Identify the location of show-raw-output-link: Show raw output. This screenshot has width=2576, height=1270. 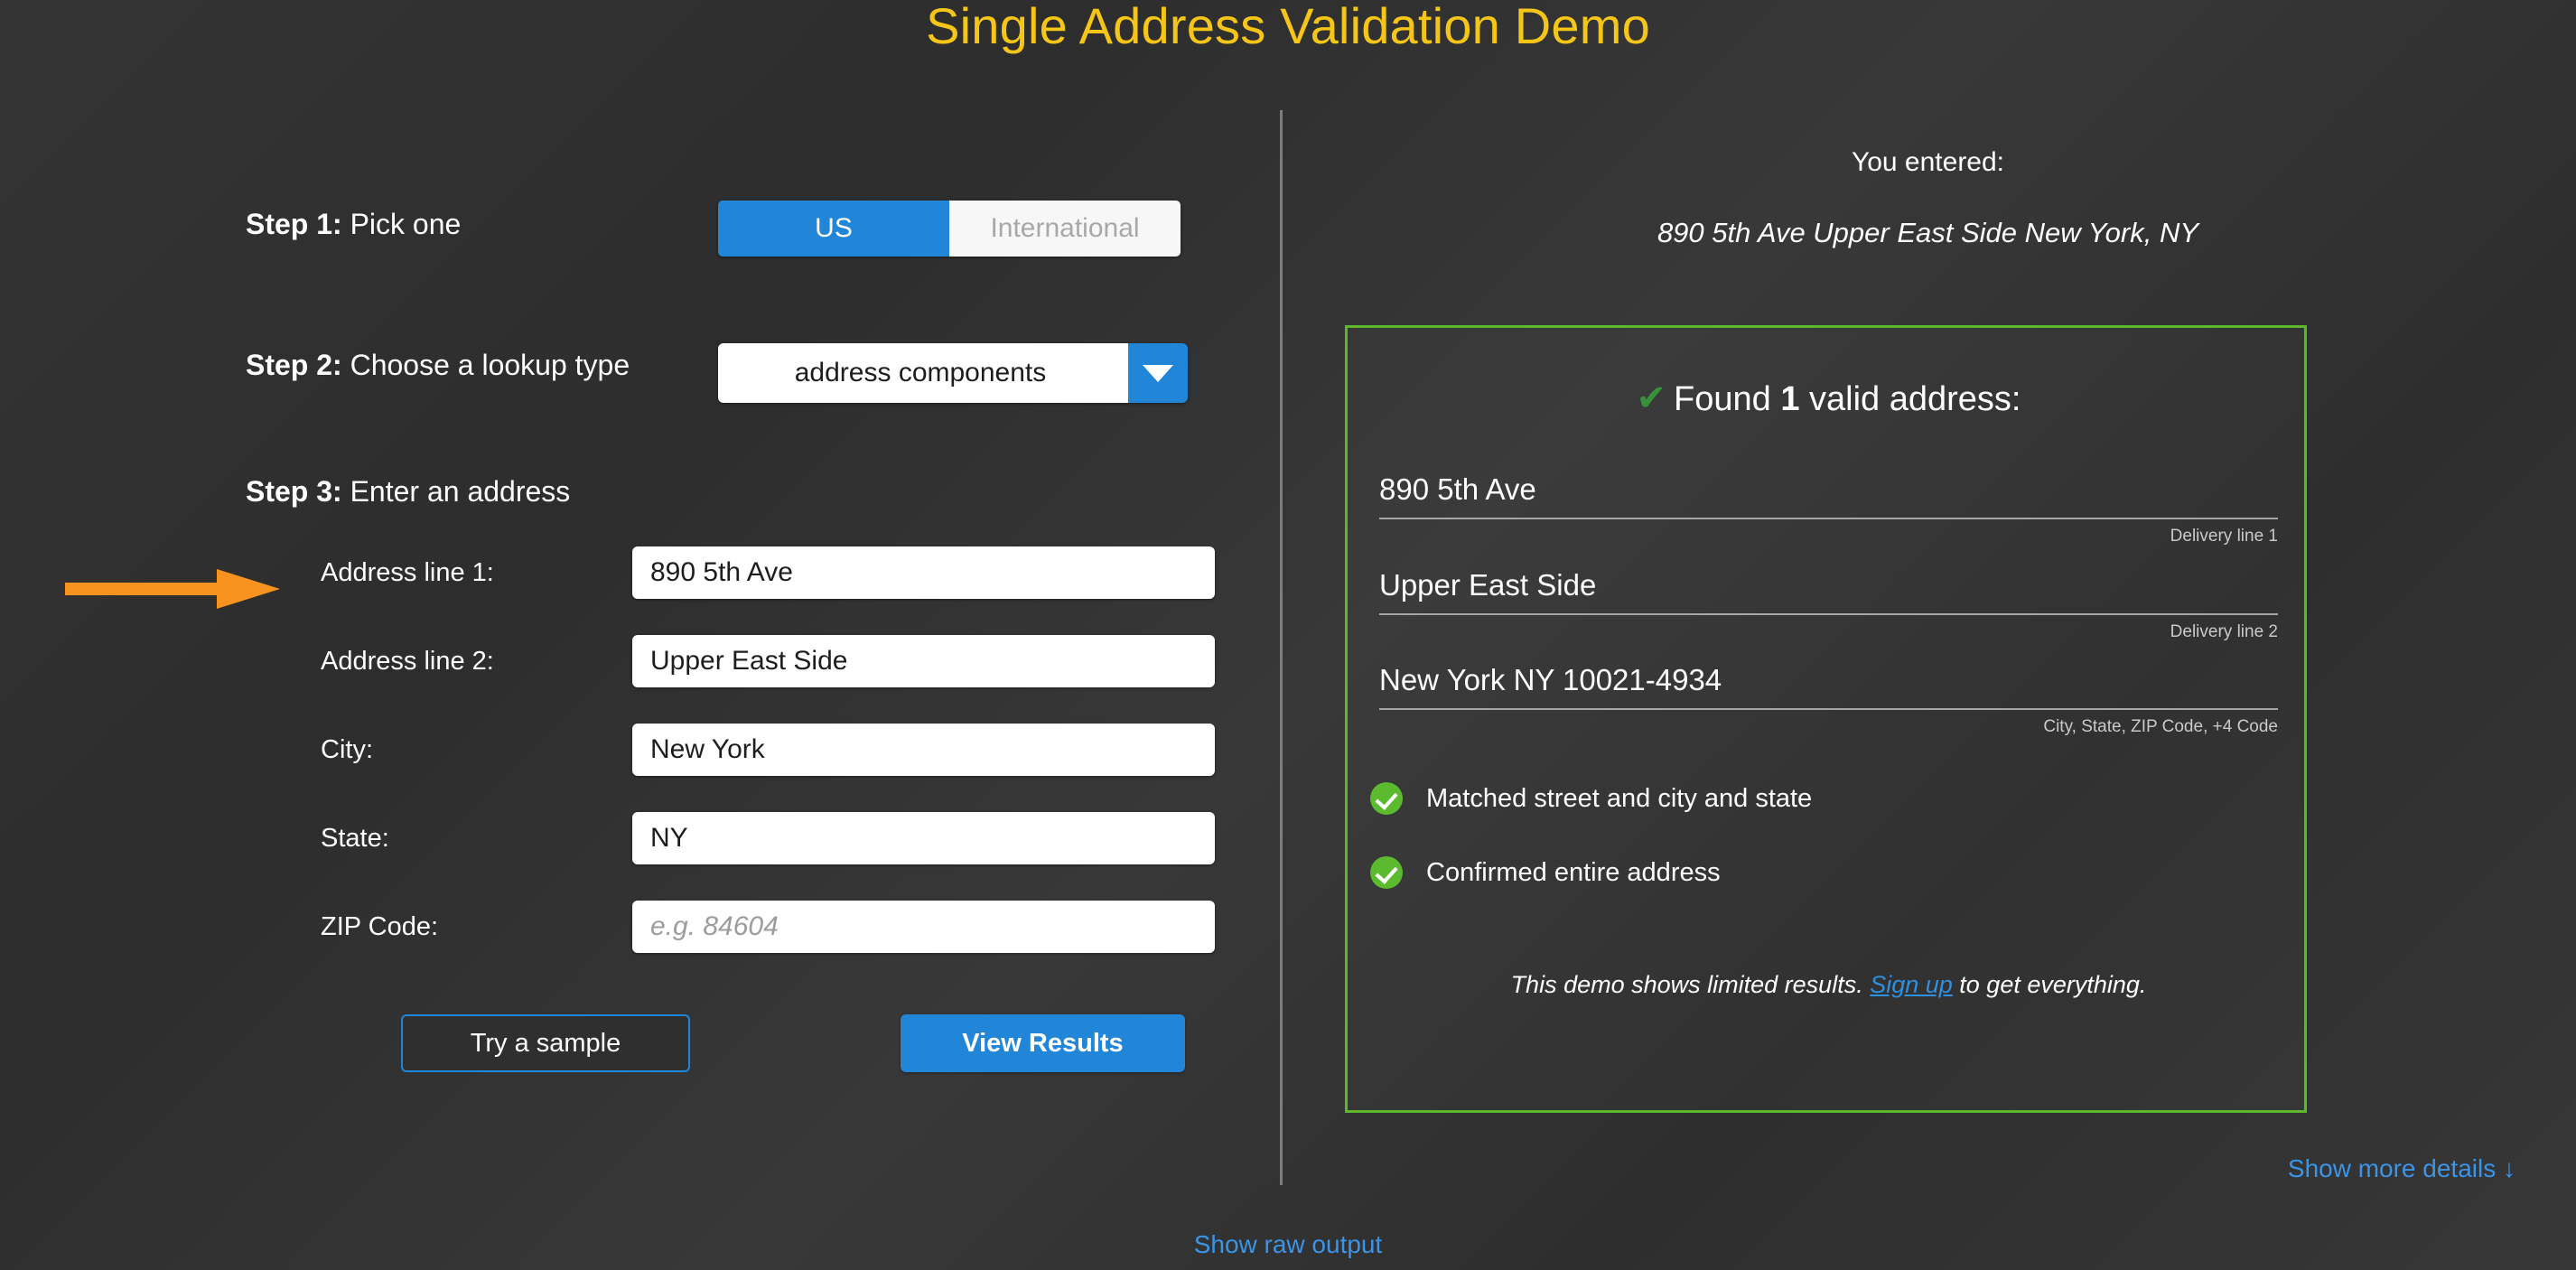
(1288, 1244).